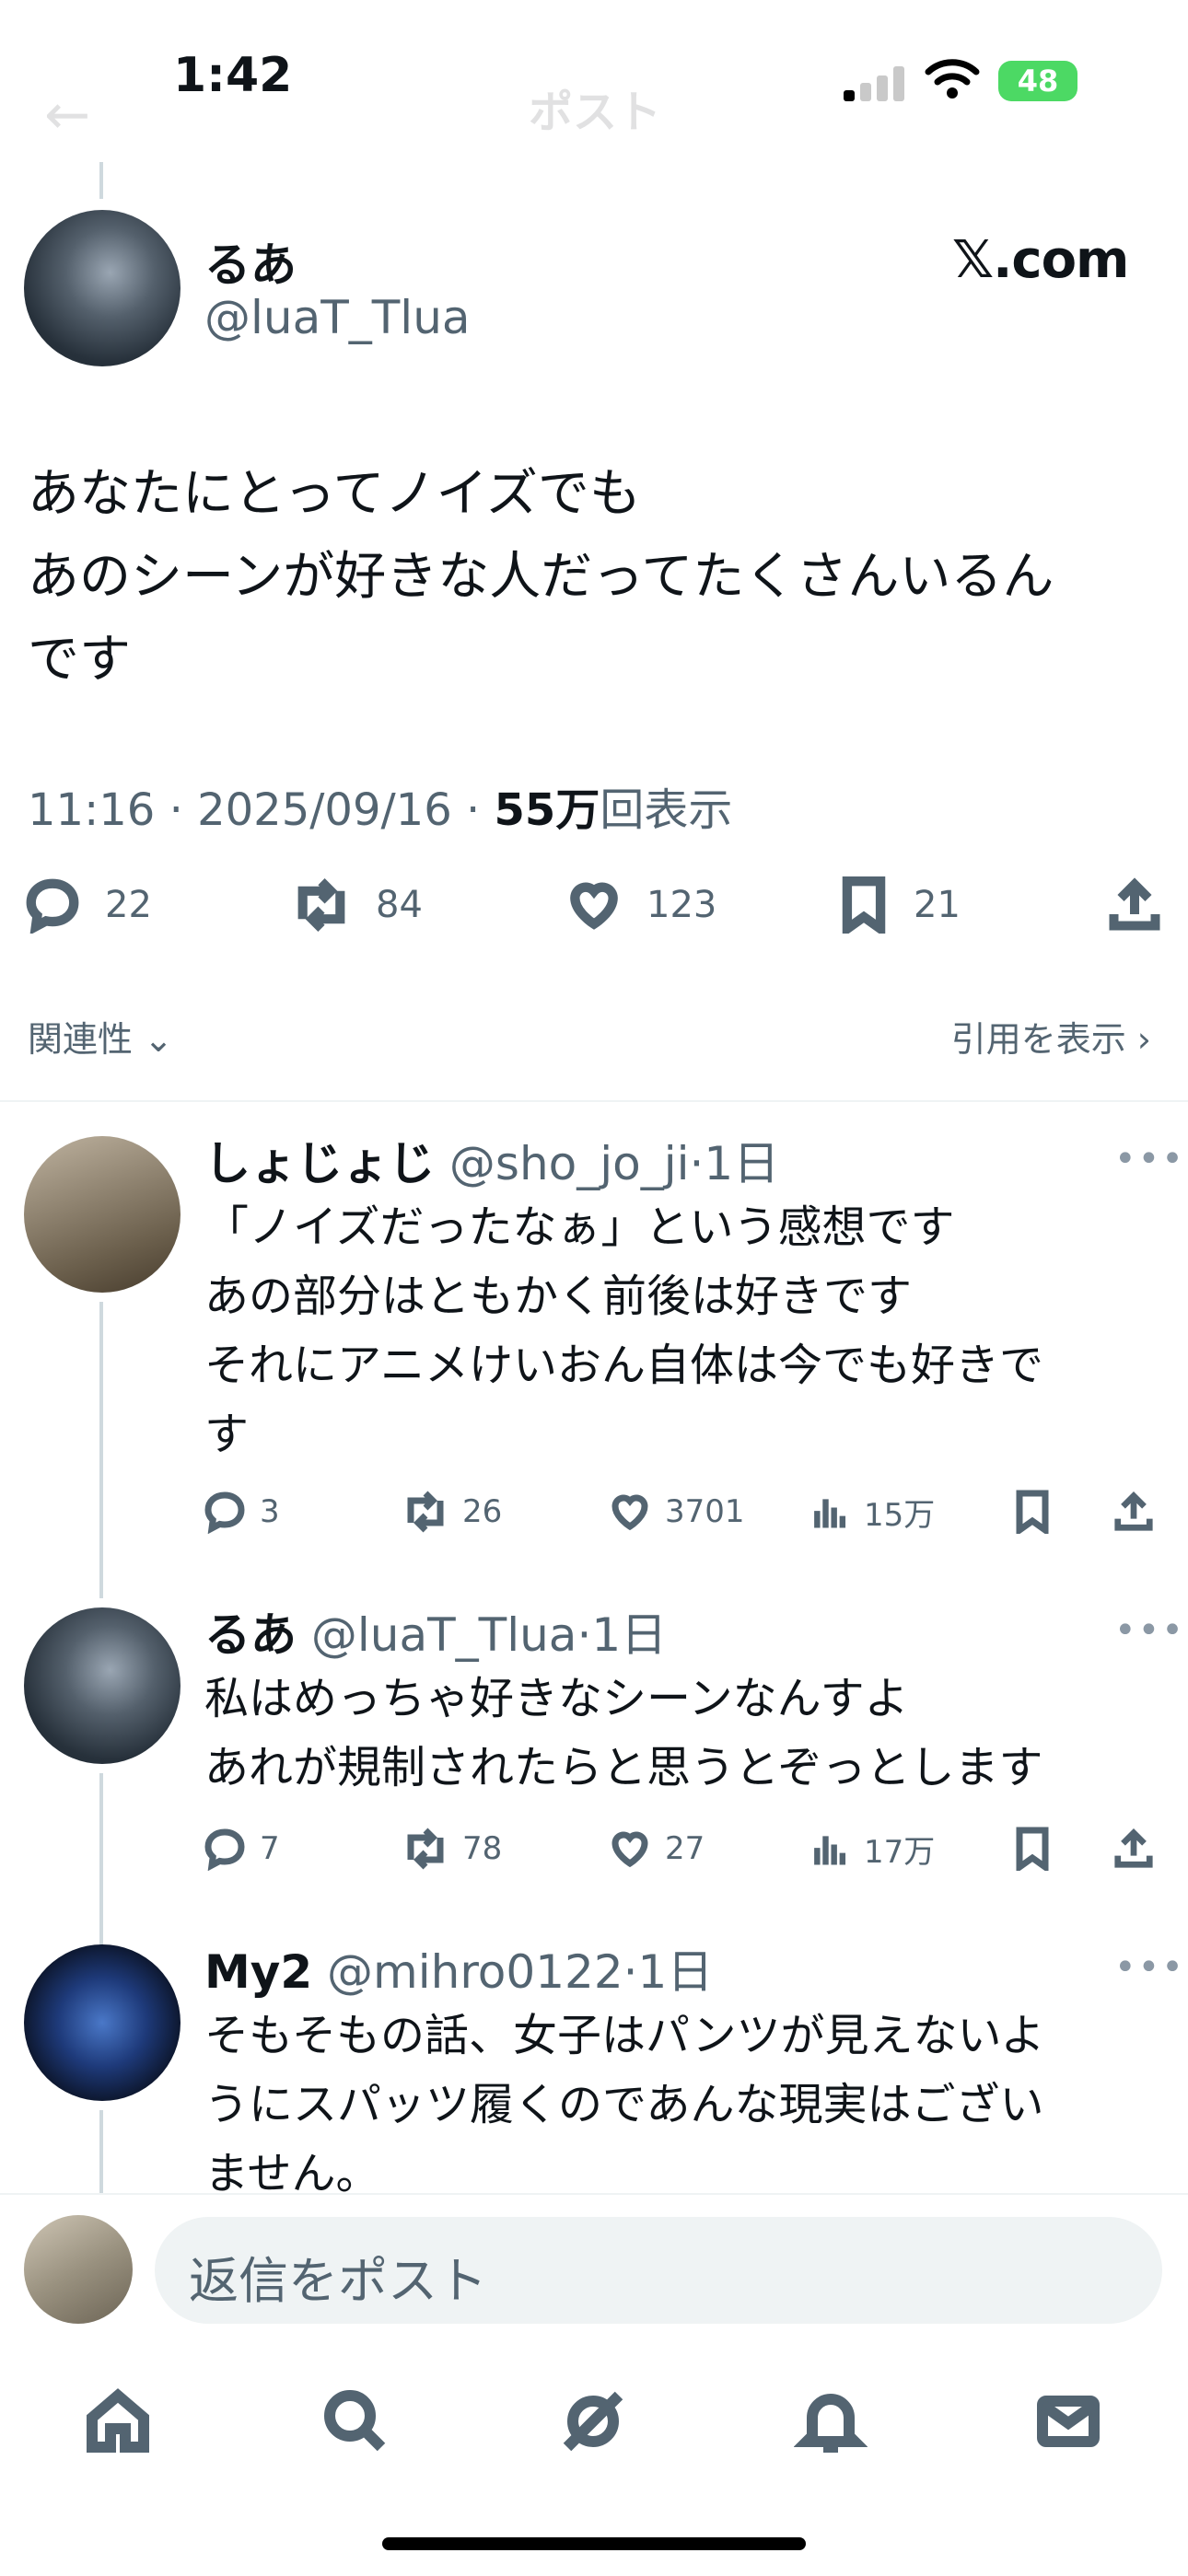 This screenshot has height=2576, width=1188. I want to click on avatar, so click(102, 288).